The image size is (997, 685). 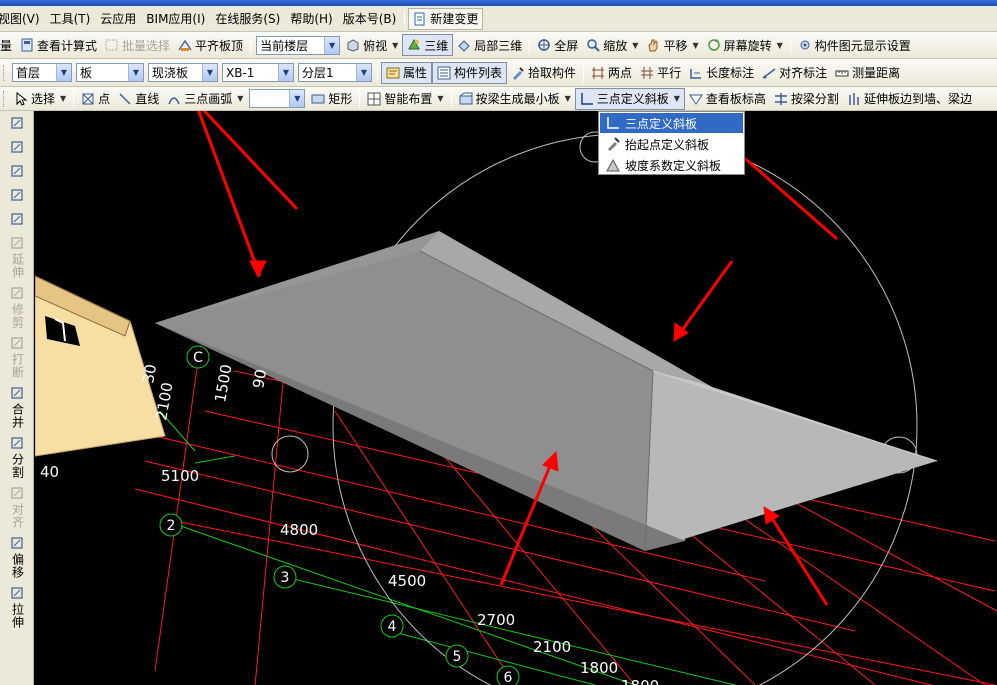 I want to click on option-three-point-slope: 三点定义斜板, so click(x=671, y=123).